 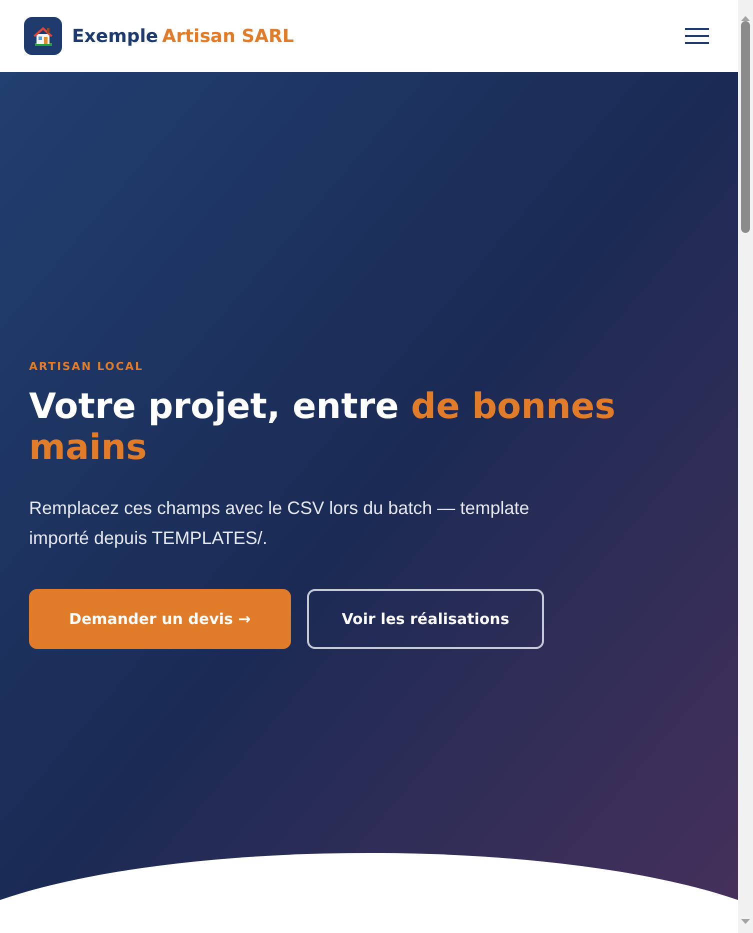 What do you see at coordinates (322, 428) in the screenshot?
I see `hero-heading: Votre projet, entre de bonnes mains` at bounding box center [322, 428].